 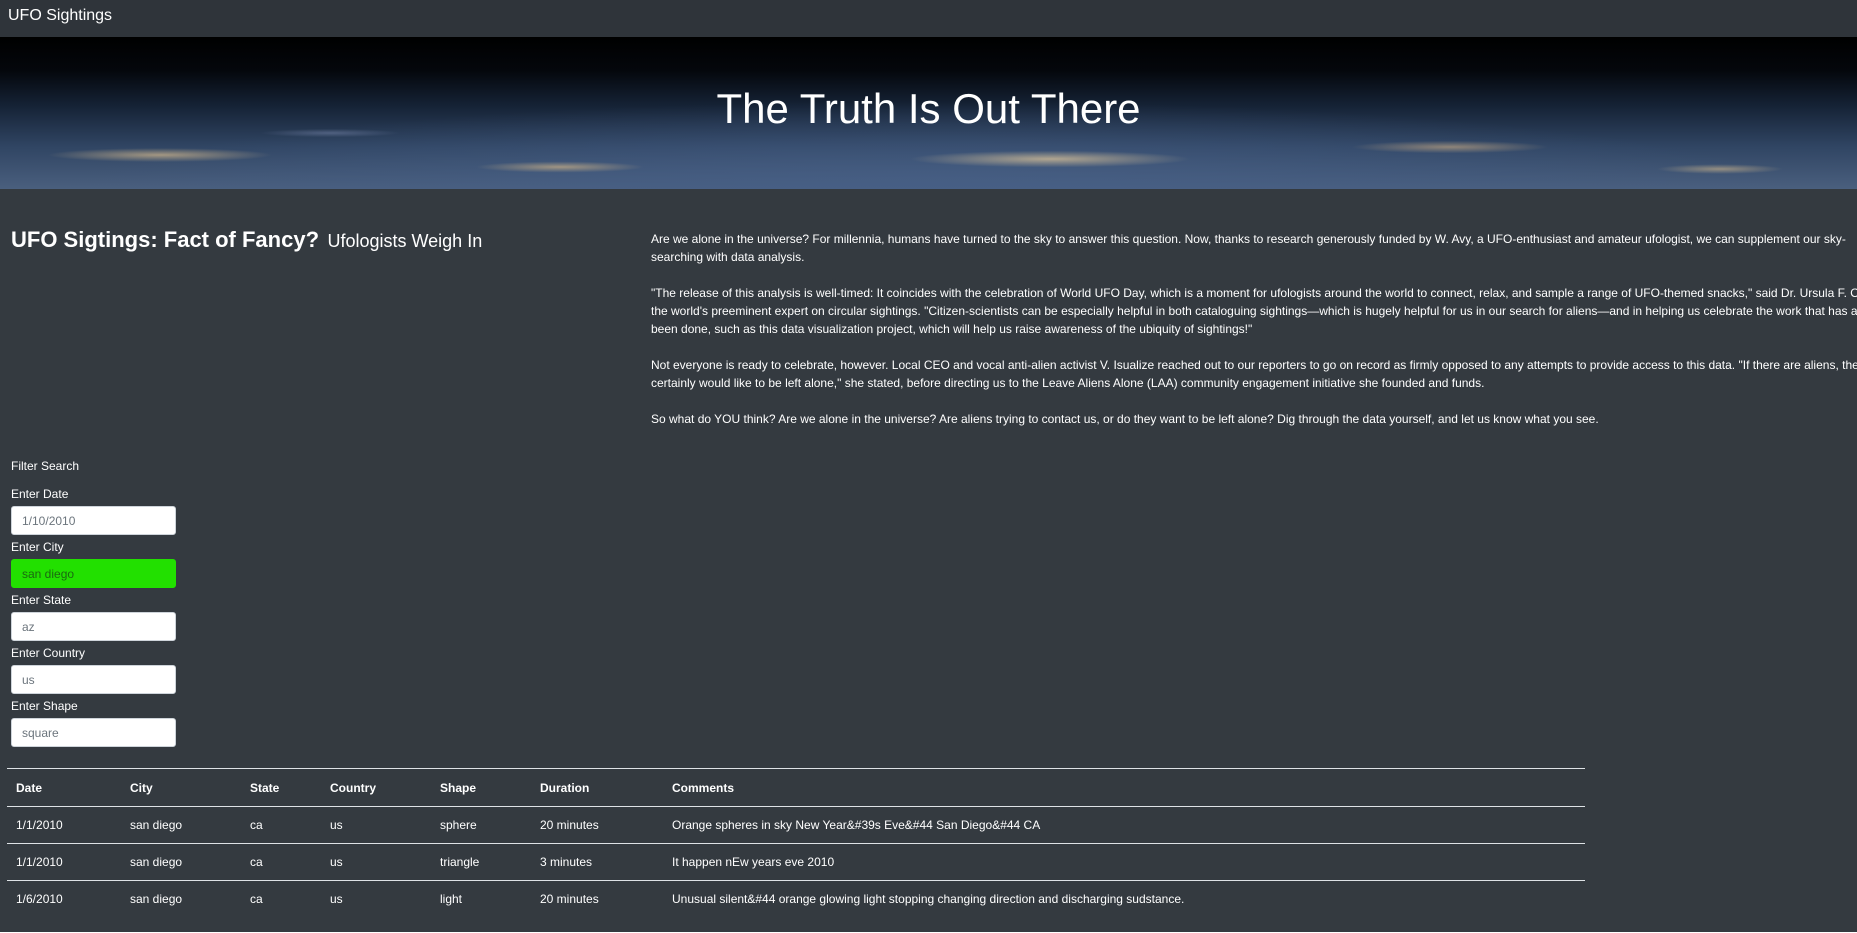 What do you see at coordinates (93, 626) in the screenshot?
I see `state-input` at bounding box center [93, 626].